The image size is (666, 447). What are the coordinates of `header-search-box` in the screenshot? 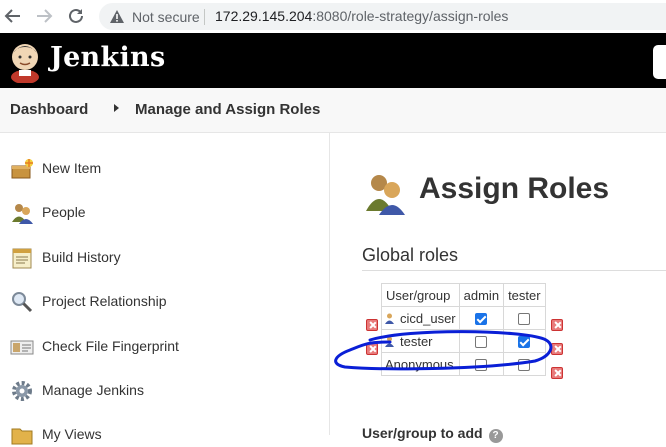 It's located at (659, 62).